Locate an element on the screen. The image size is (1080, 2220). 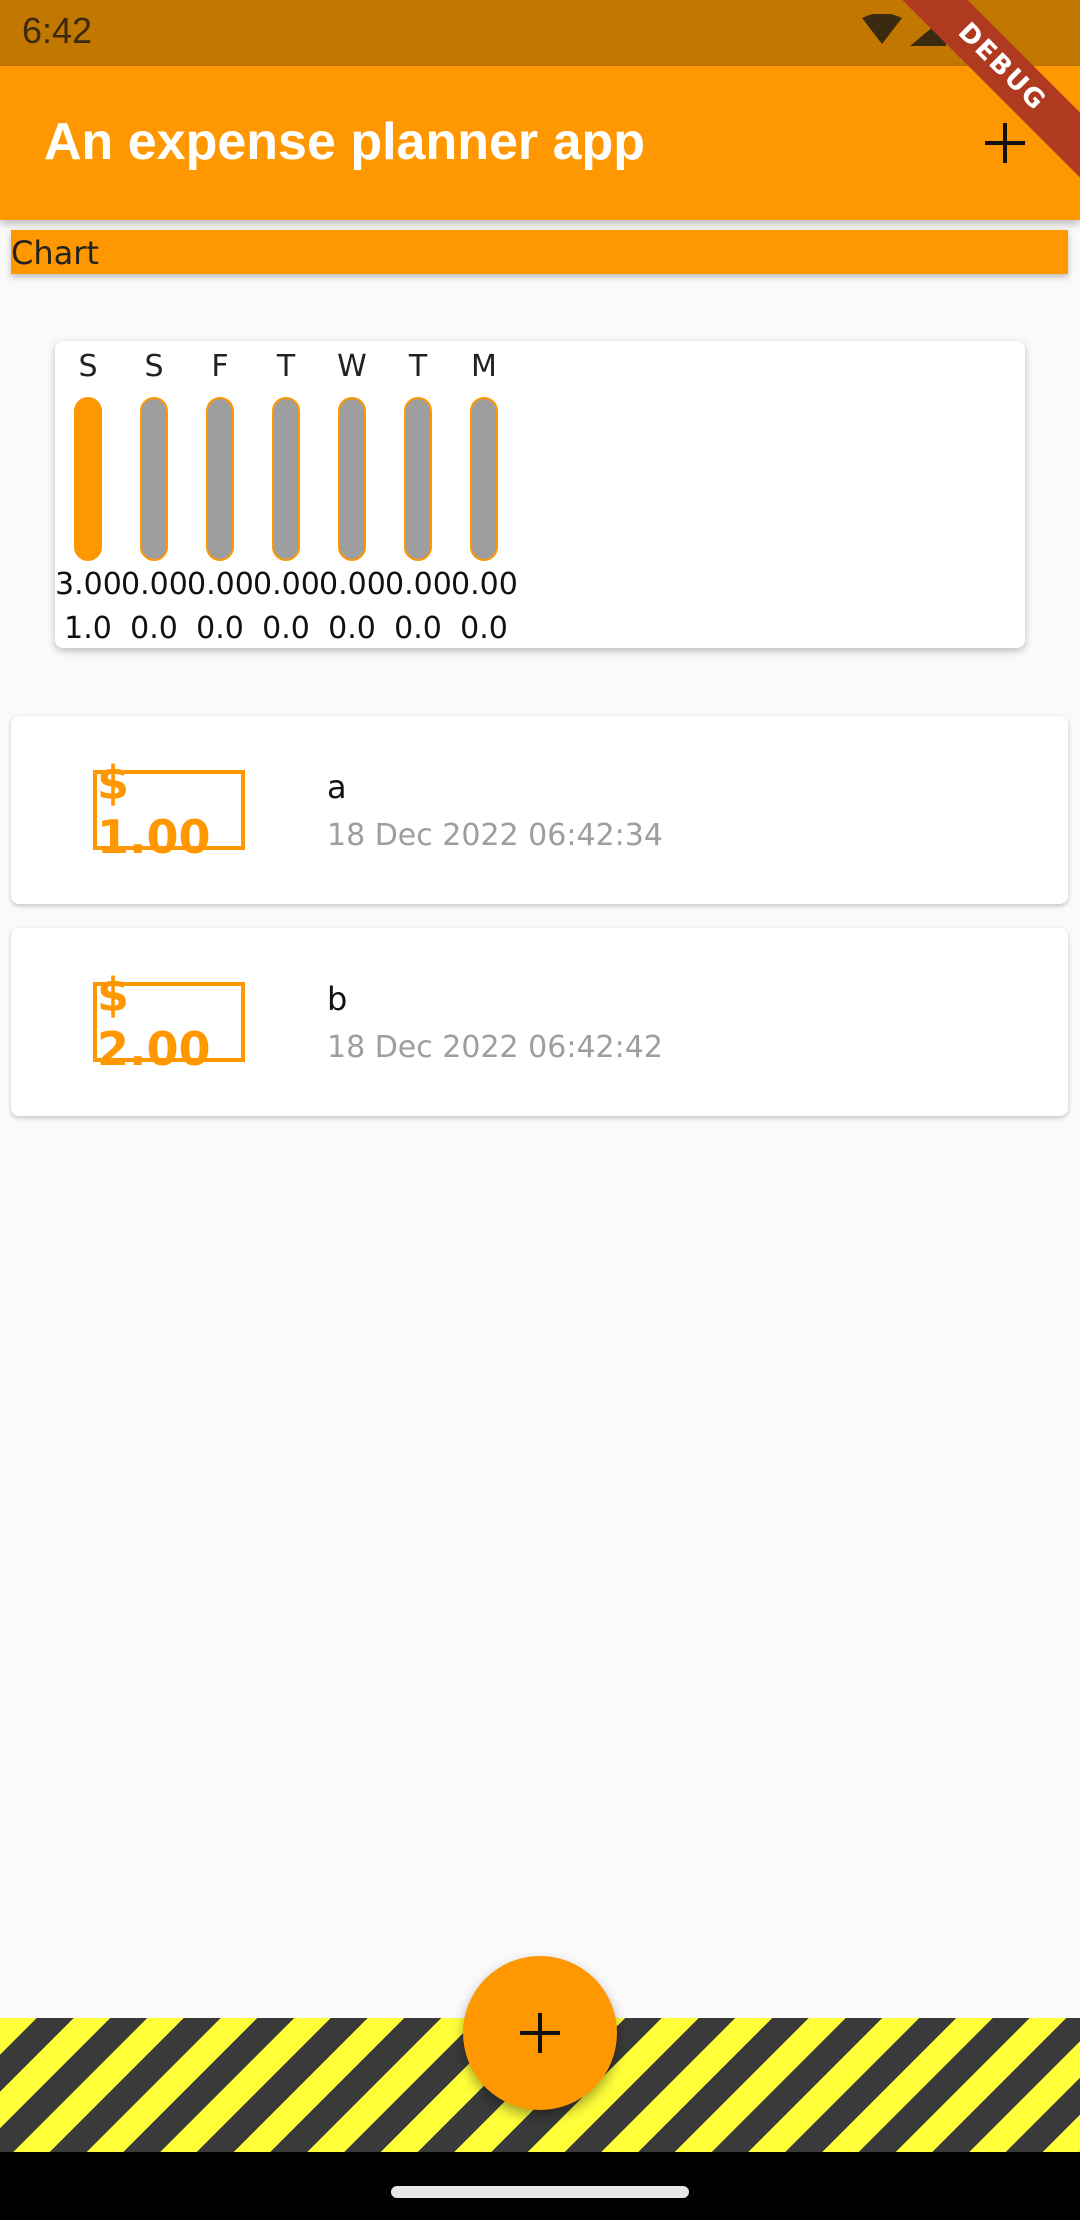
add-fab-button is located at coordinates (540, 2033).